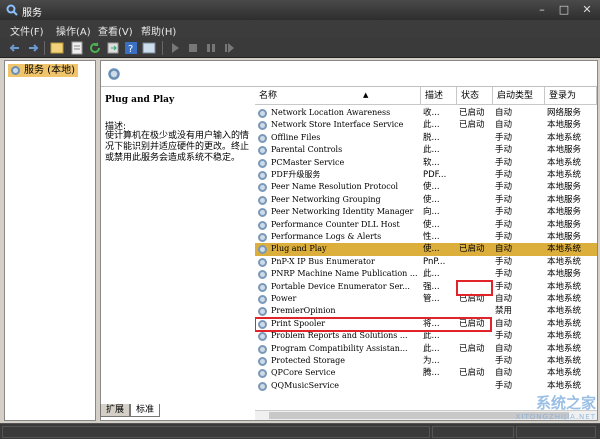  Describe the element at coordinates (349, 74) in the screenshot. I see `pane-header` at that location.